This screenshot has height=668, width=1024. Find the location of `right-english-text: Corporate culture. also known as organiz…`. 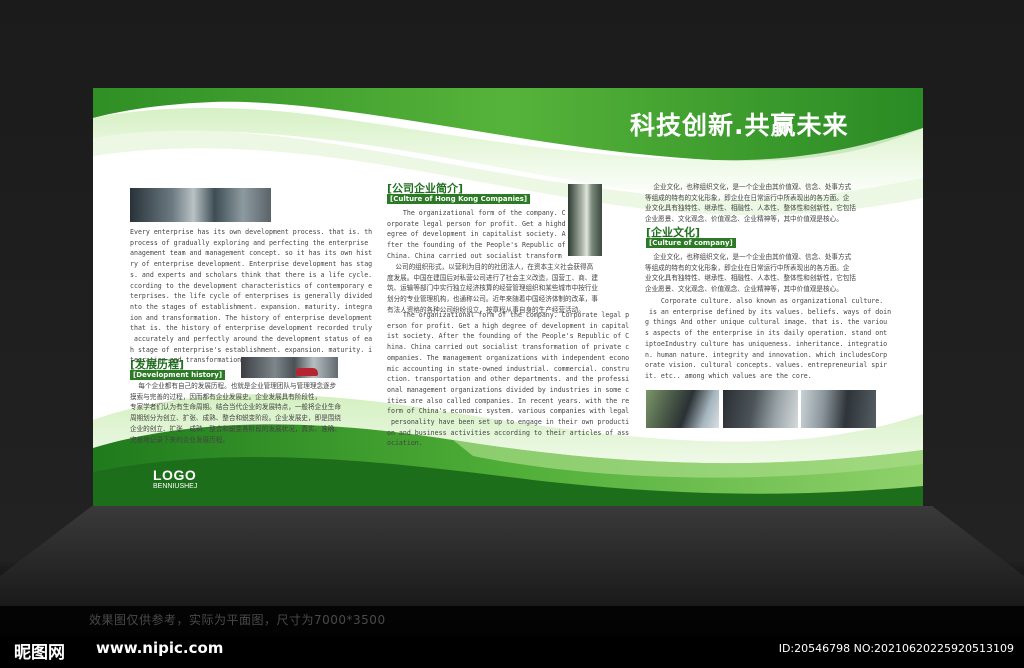

right-english-text: Corporate culture. also known as organiz… is located at coordinates (768, 338).